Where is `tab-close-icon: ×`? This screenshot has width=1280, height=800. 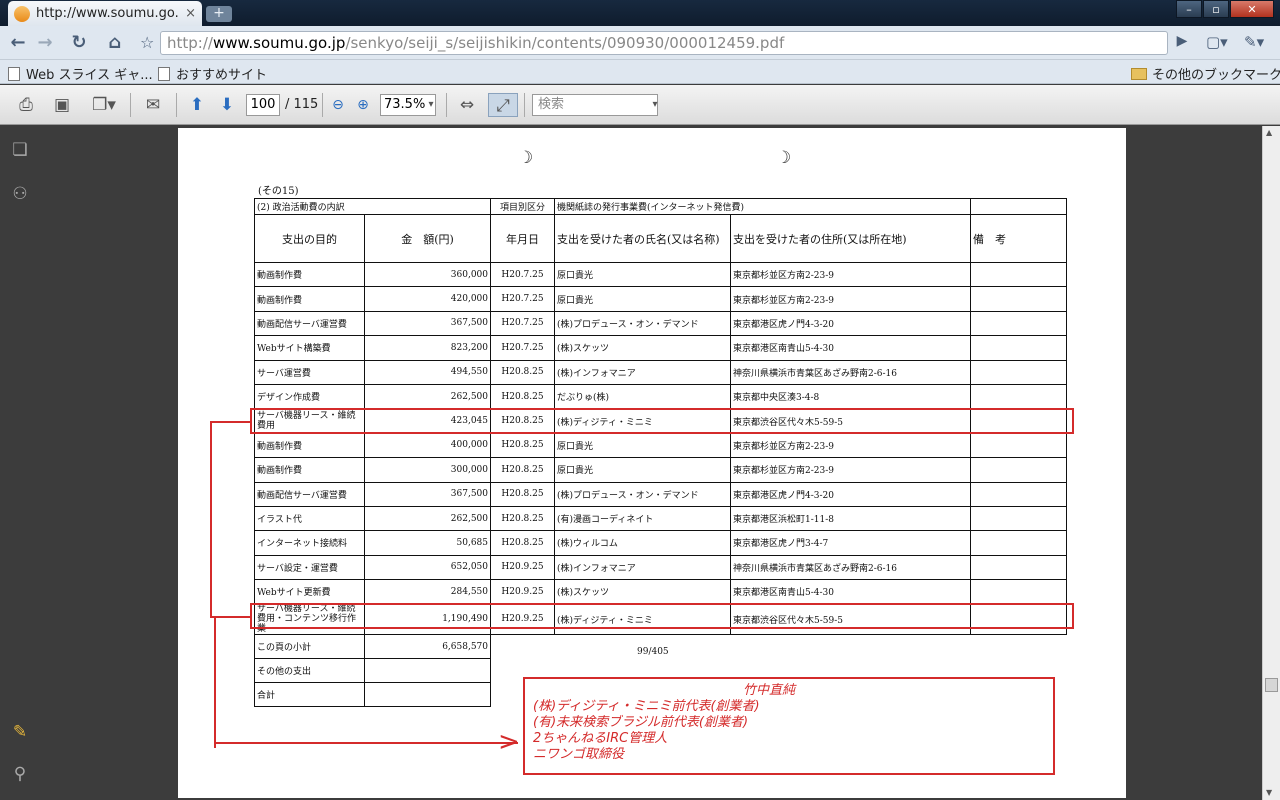 tab-close-icon: × is located at coordinates (190, 13).